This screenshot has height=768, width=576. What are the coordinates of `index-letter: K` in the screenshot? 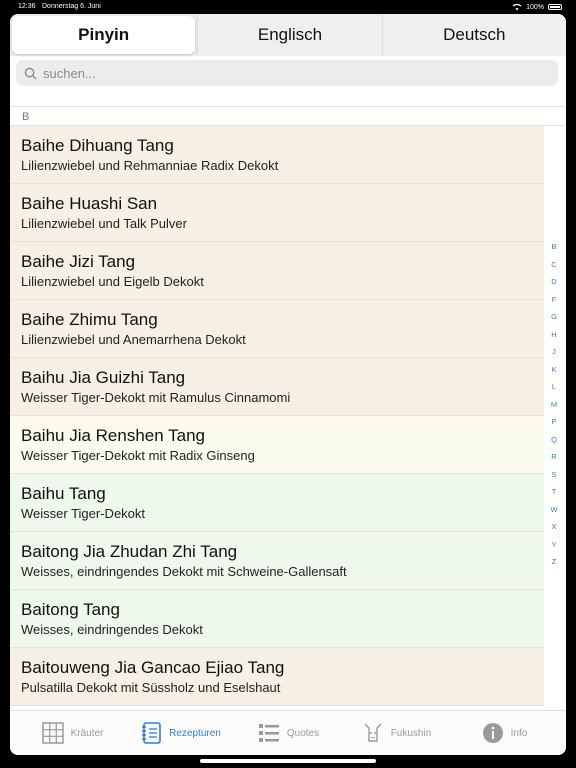 It's located at (553, 370).